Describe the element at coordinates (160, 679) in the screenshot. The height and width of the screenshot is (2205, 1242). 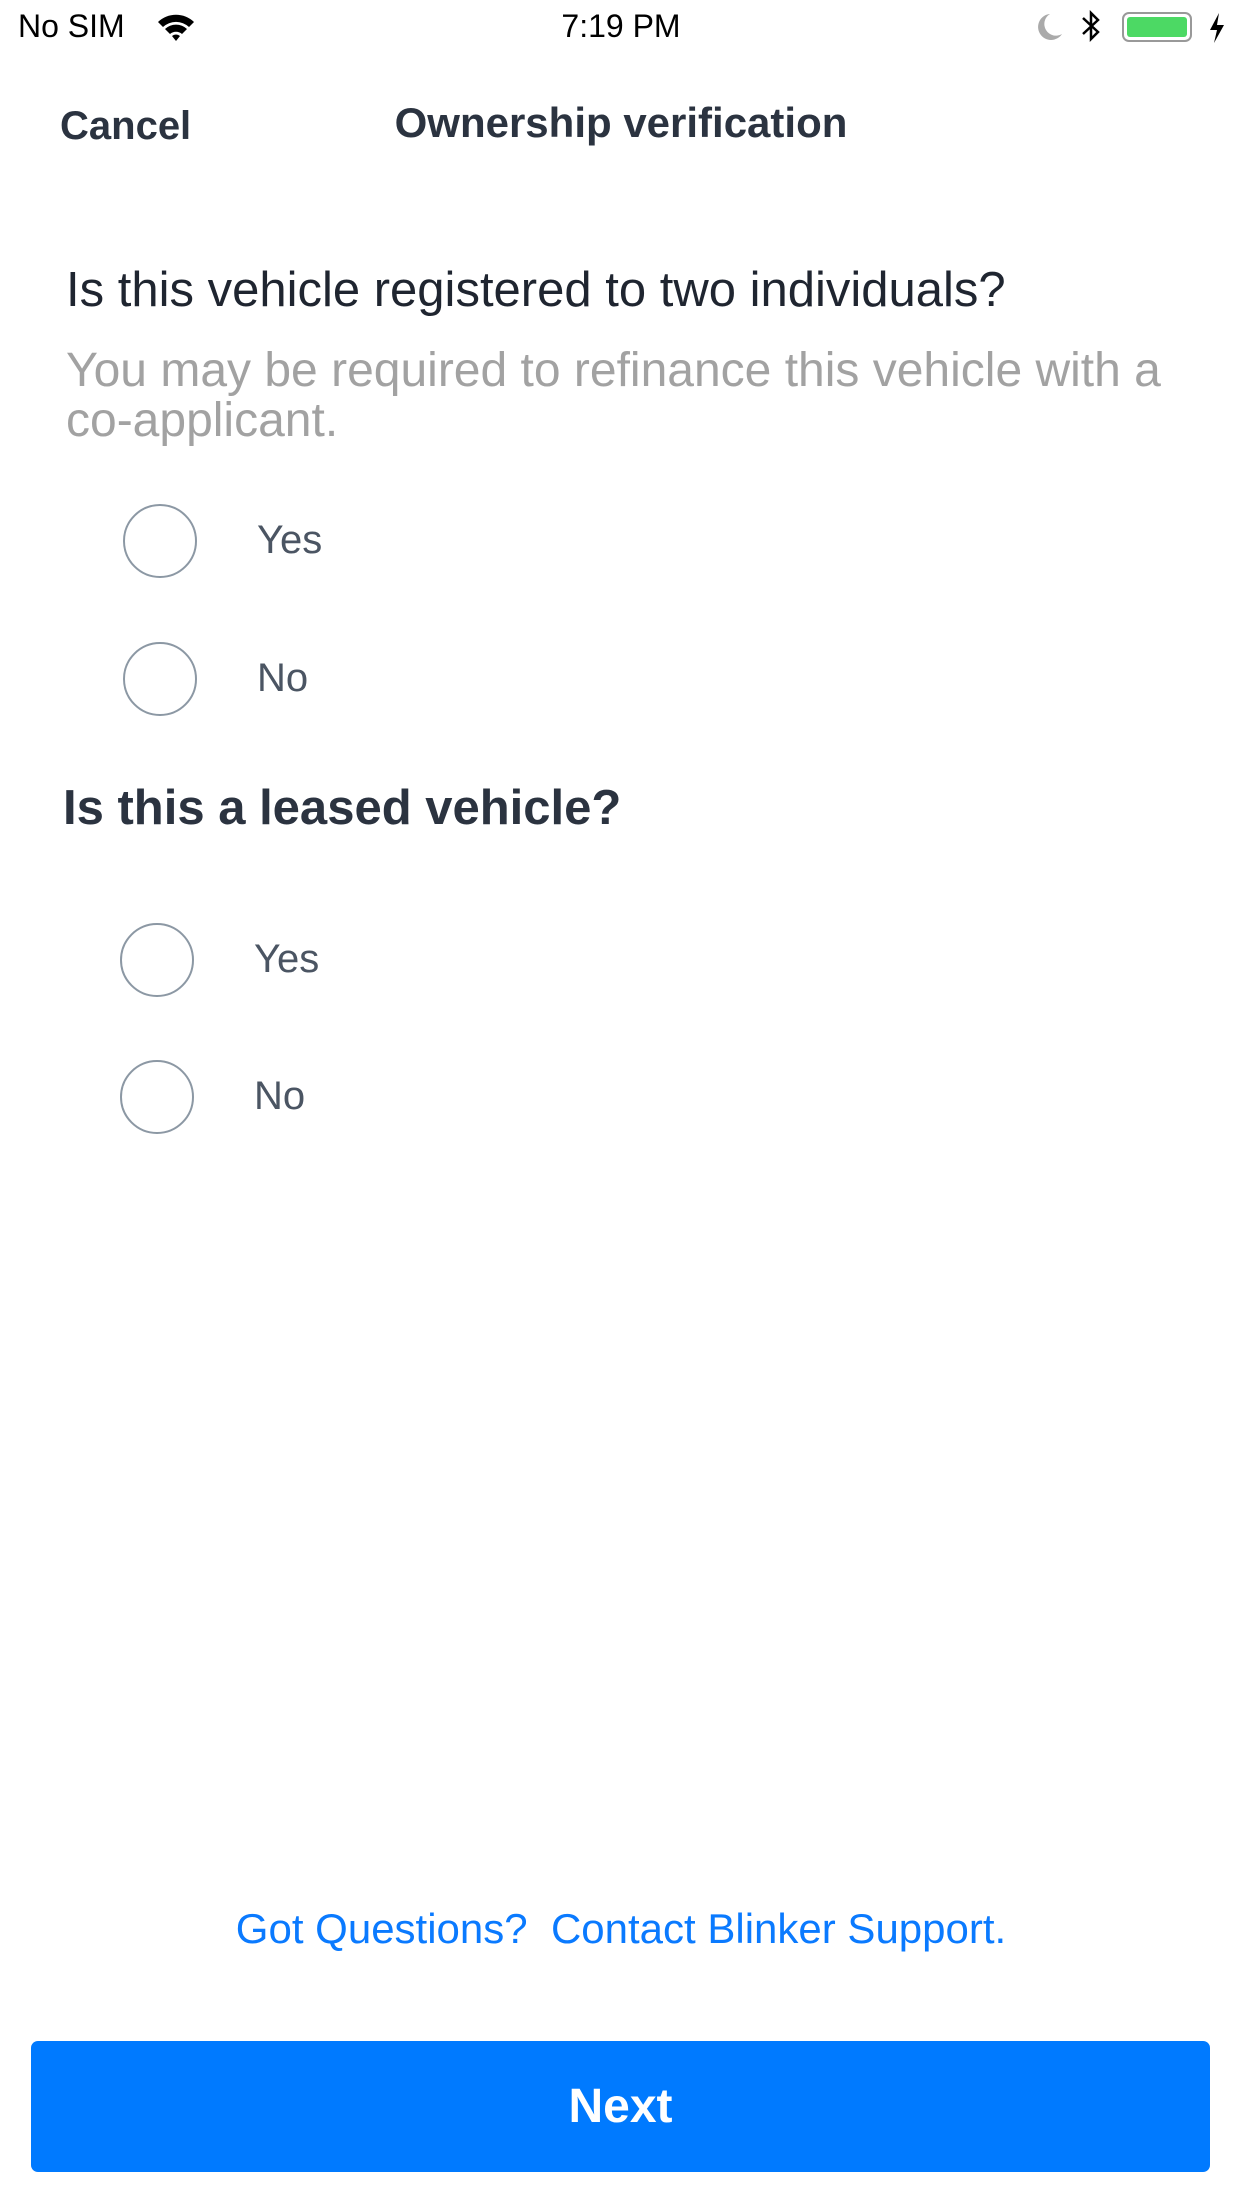
I see `registered-no-radio` at that location.